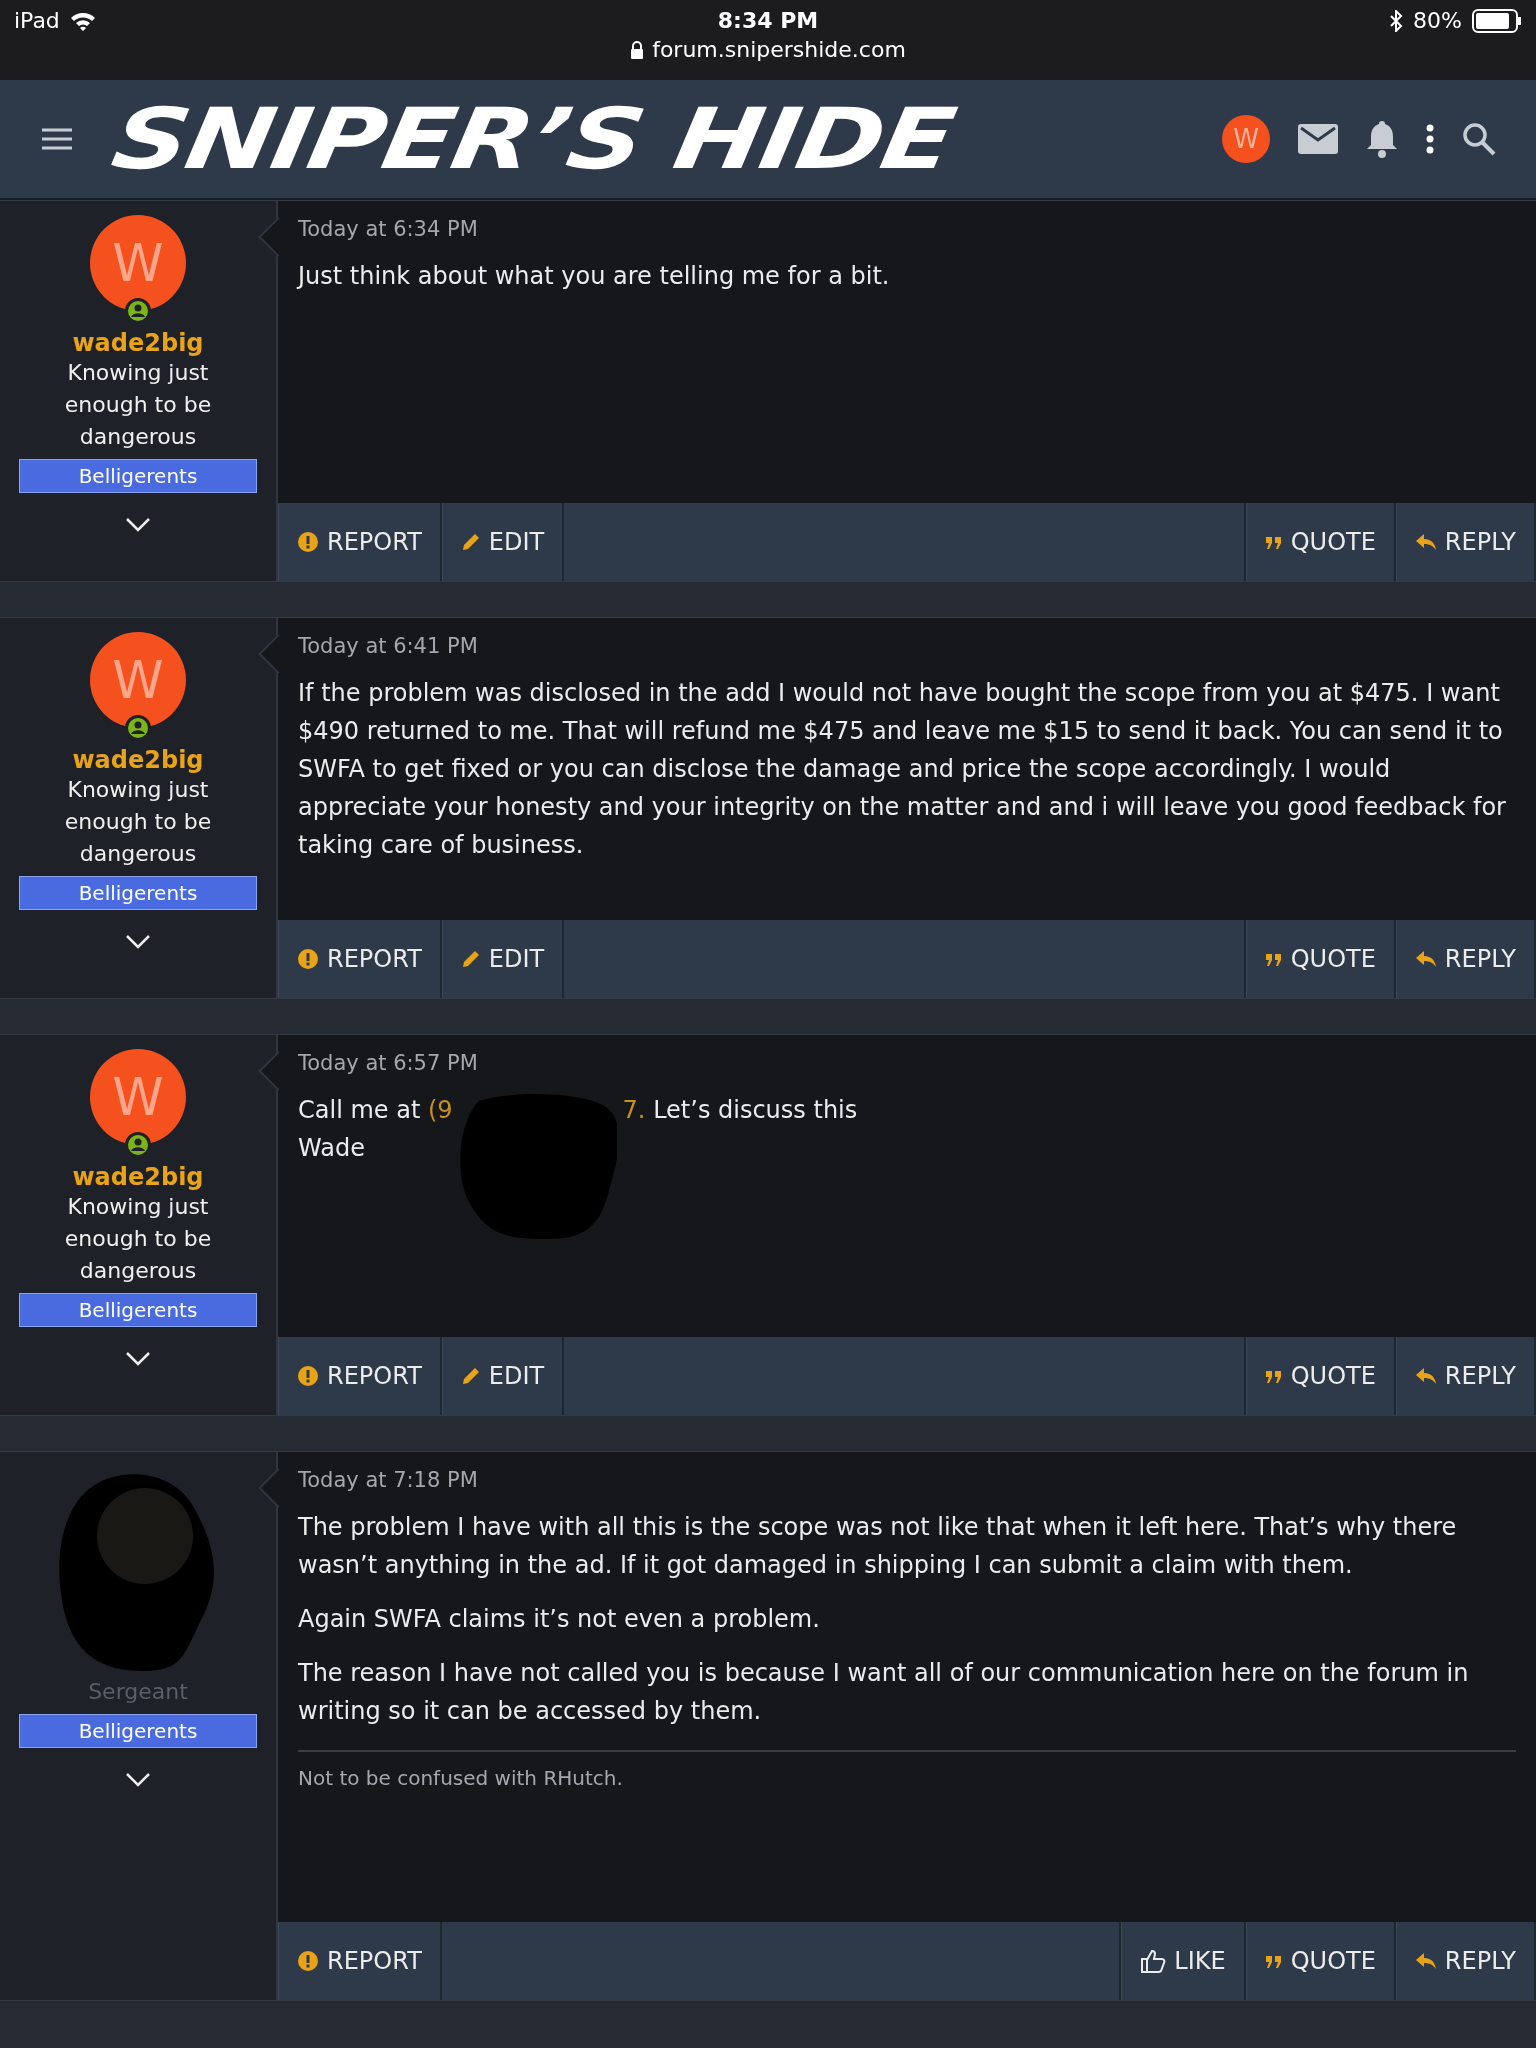 The image size is (1536, 2048). What do you see at coordinates (37, 20) in the screenshot?
I see `device-name: iPad` at bounding box center [37, 20].